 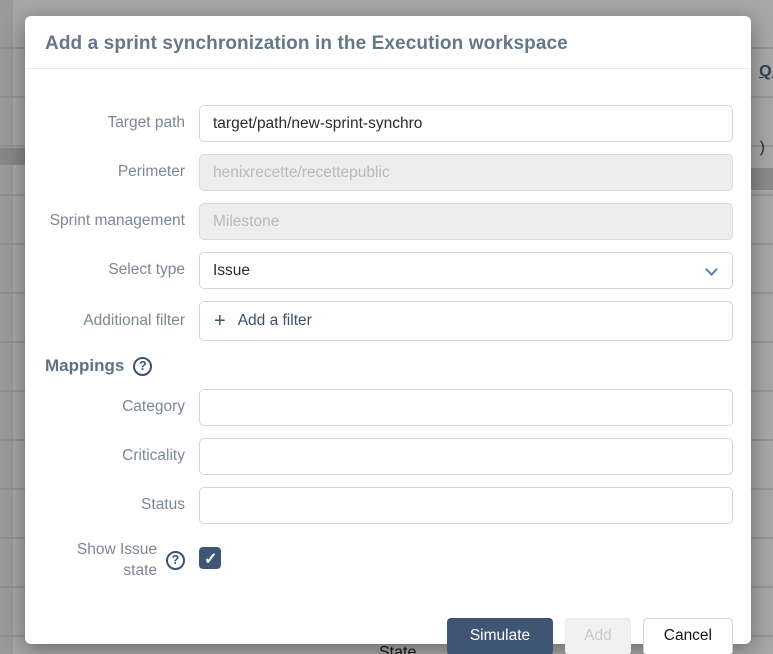 I want to click on select-type-label: Select type, so click(x=146, y=270).